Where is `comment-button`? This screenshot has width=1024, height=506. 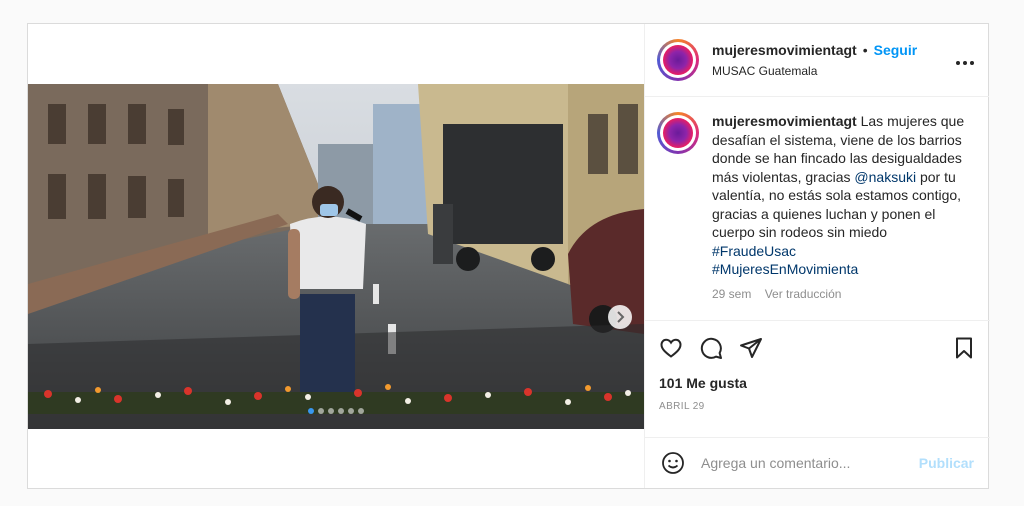 comment-button is located at coordinates (711, 348).